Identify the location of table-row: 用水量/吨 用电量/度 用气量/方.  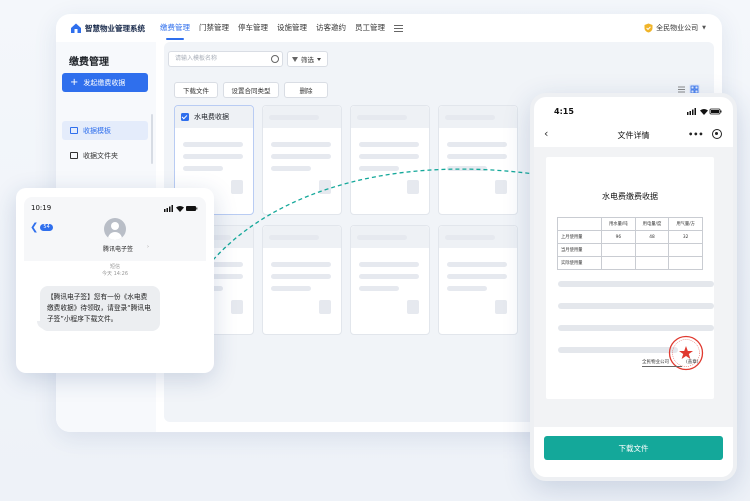
(630, 224).